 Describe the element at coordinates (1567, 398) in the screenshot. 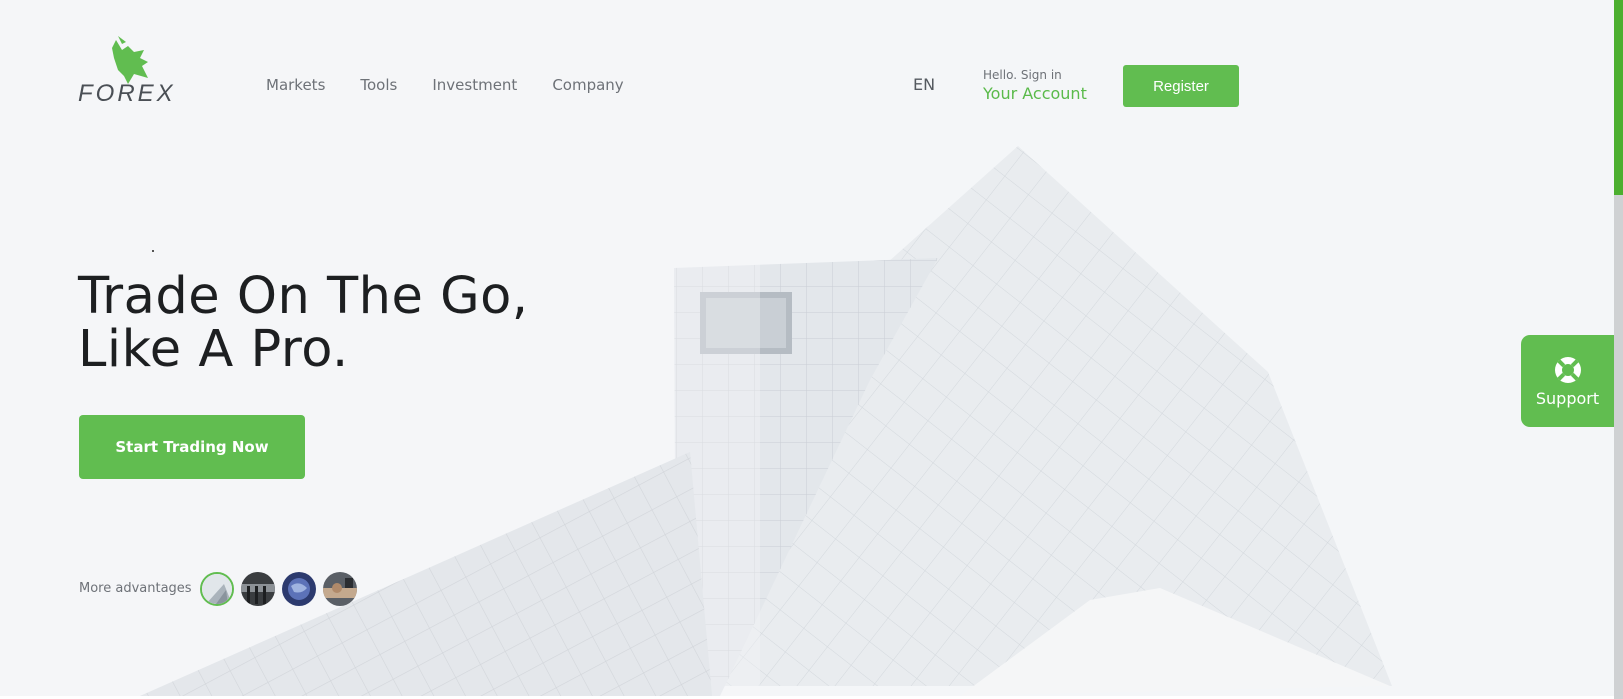

I see `support-label: Support` at that location.